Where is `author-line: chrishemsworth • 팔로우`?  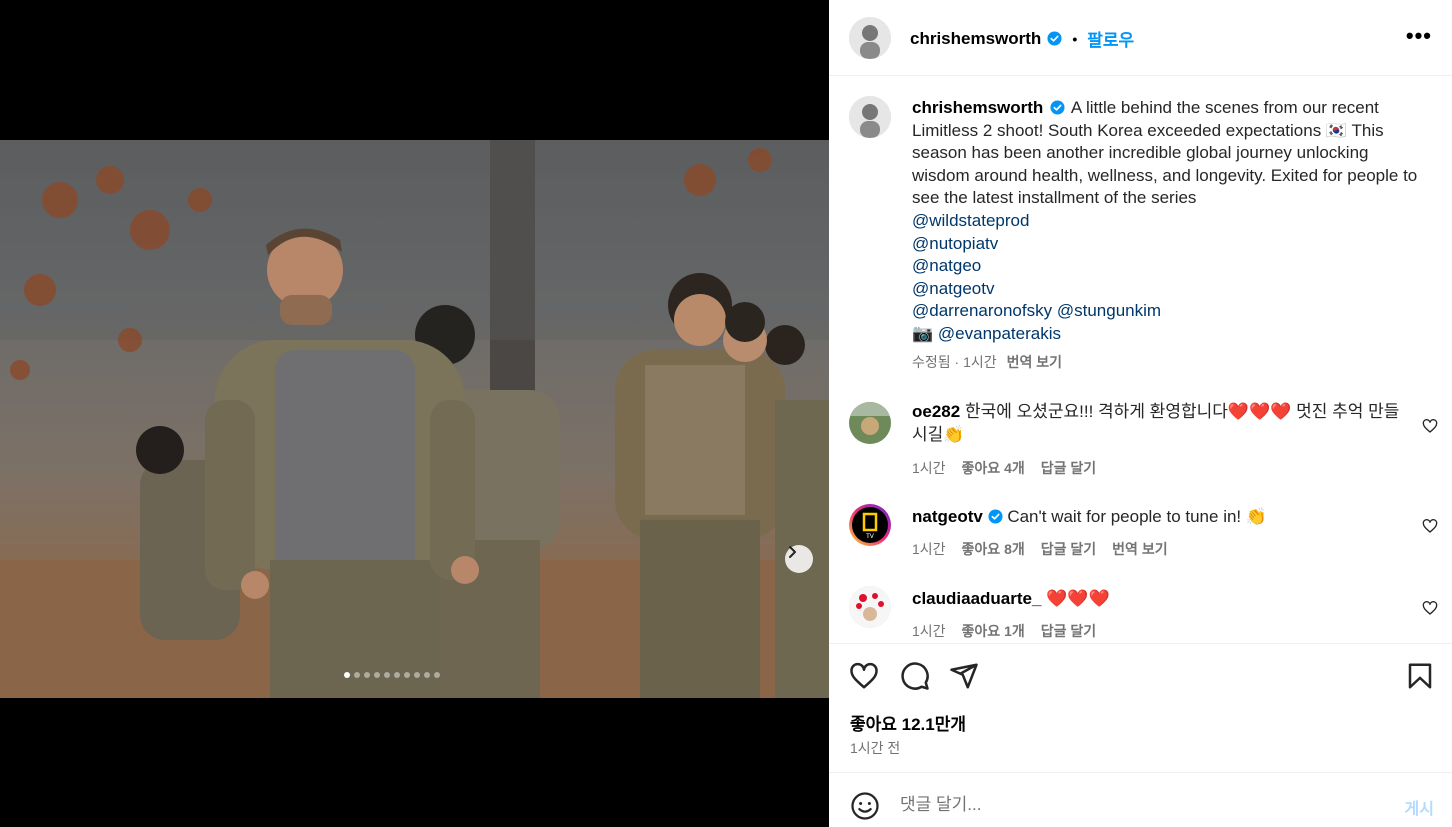
author-line: chrishemsworth • 팔로우 is located at coordinates (1022, 38).